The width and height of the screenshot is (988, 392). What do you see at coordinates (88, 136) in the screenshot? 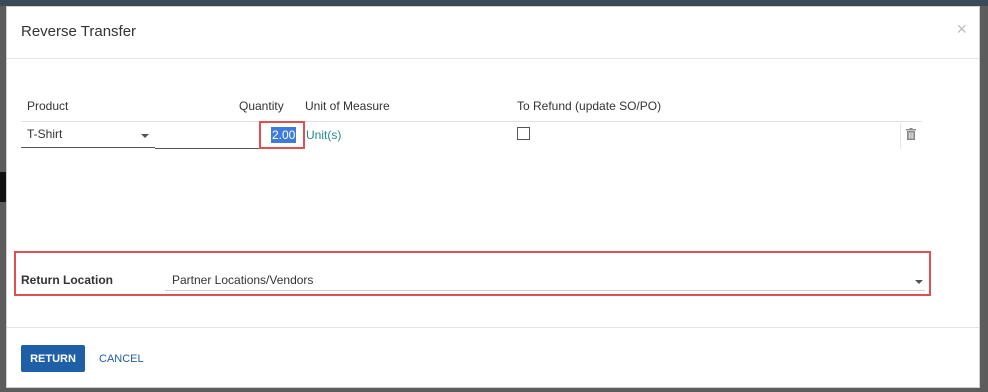
I see `product-select: T-Shirt` at bounding box center [88, 136].